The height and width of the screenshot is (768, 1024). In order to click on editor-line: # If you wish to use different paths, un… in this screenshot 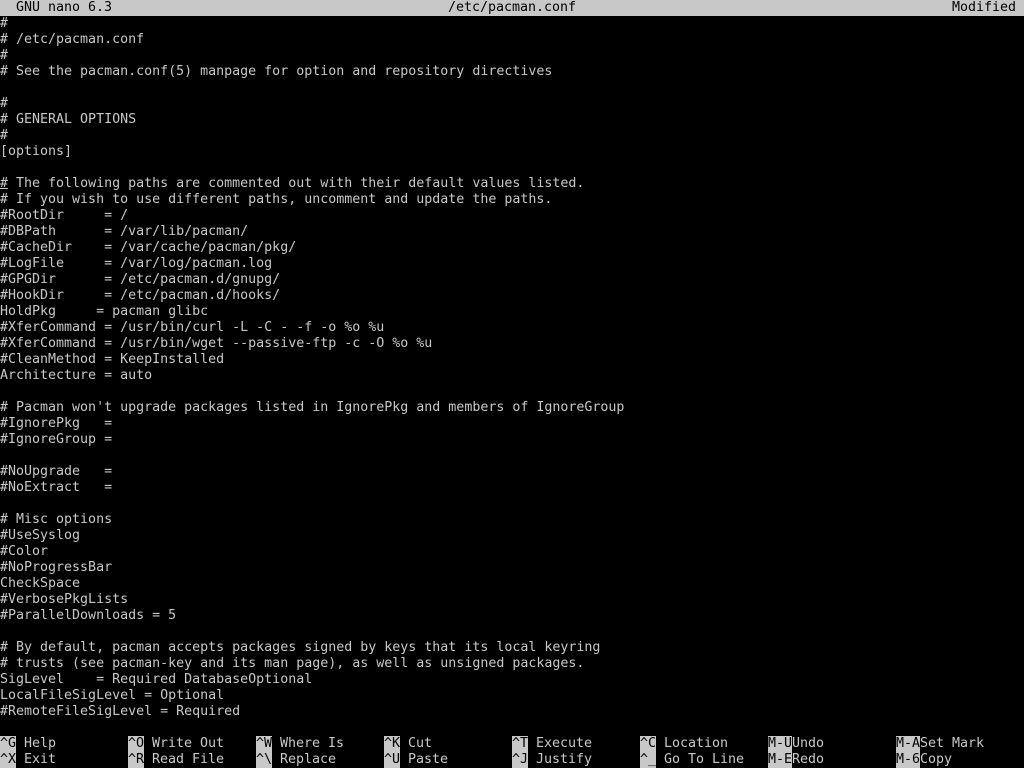, I will do `click(512, 200)`.